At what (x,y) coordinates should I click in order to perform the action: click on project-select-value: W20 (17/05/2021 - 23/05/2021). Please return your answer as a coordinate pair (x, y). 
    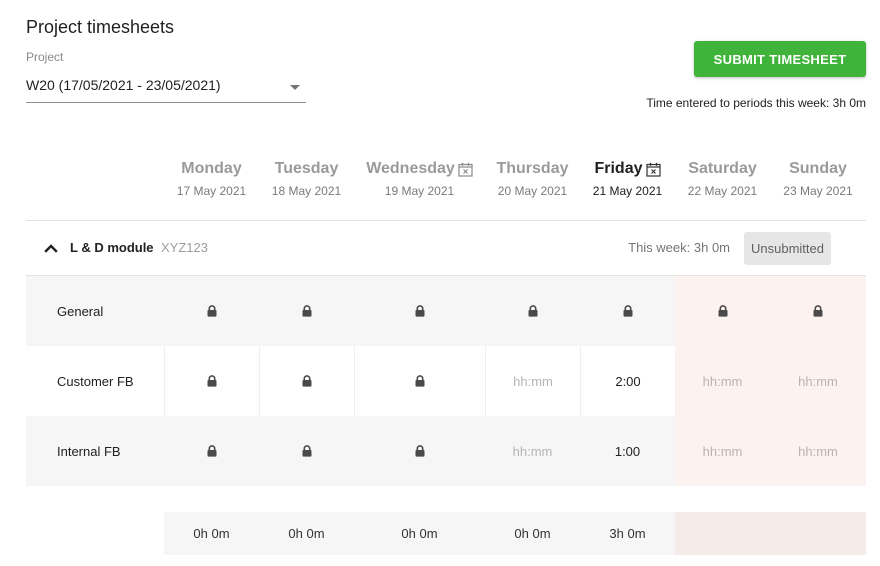
    Looking at the image, I should click on (123, 85).